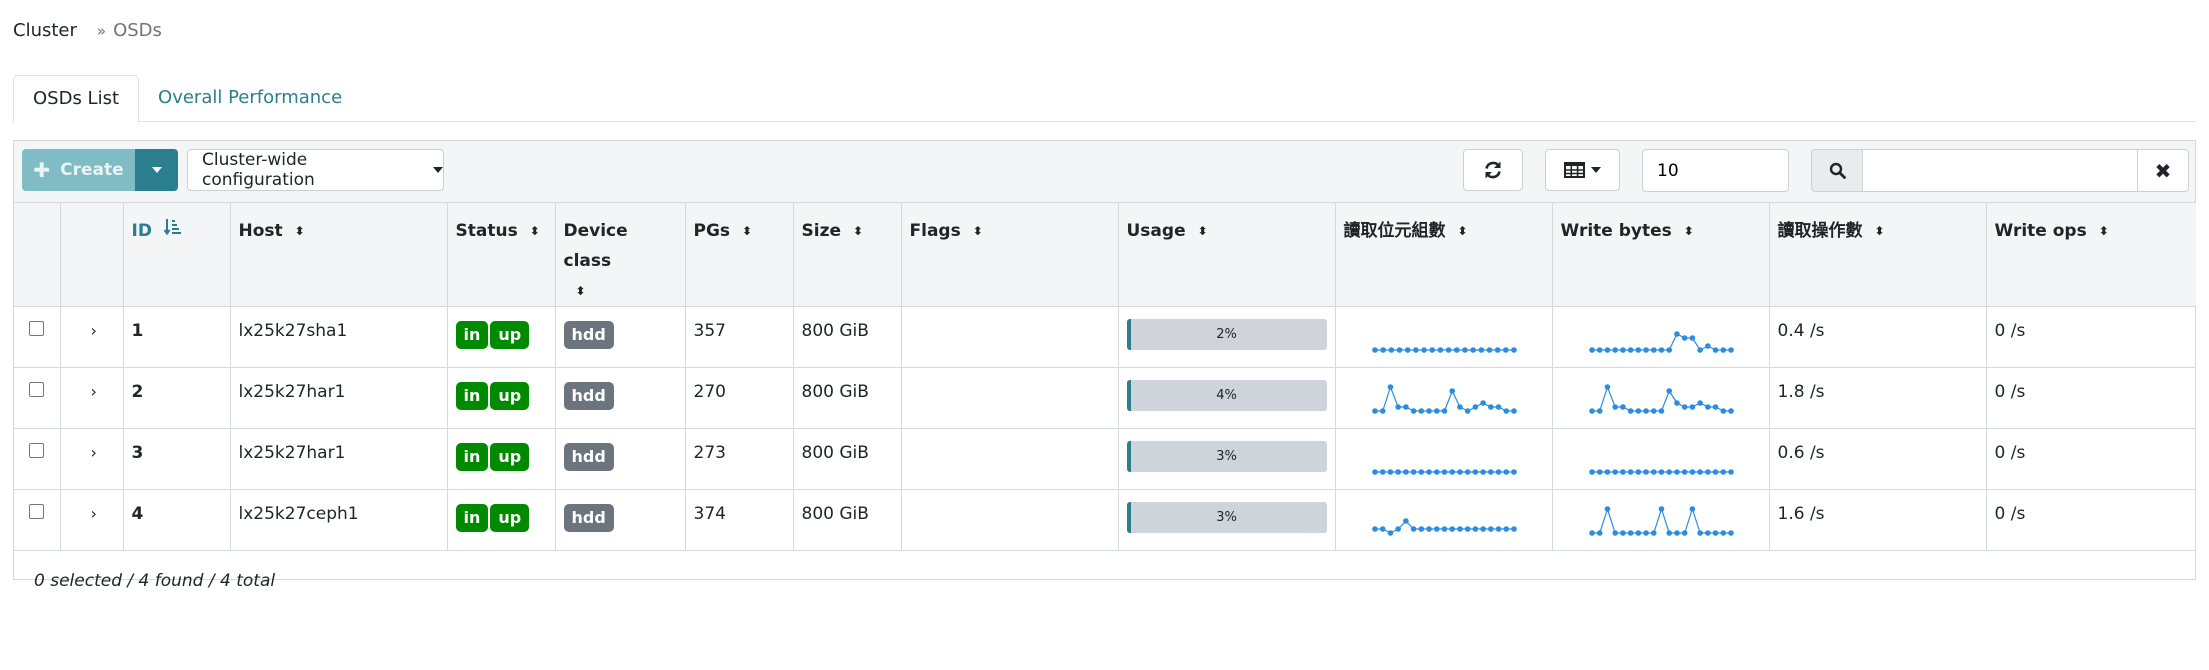  What do you see at coordinates (1444, 255) in the screenshot?
I see `col-header-read-bytes: 讀取位元組數 ⬍` at bounding box center [1444, 255].